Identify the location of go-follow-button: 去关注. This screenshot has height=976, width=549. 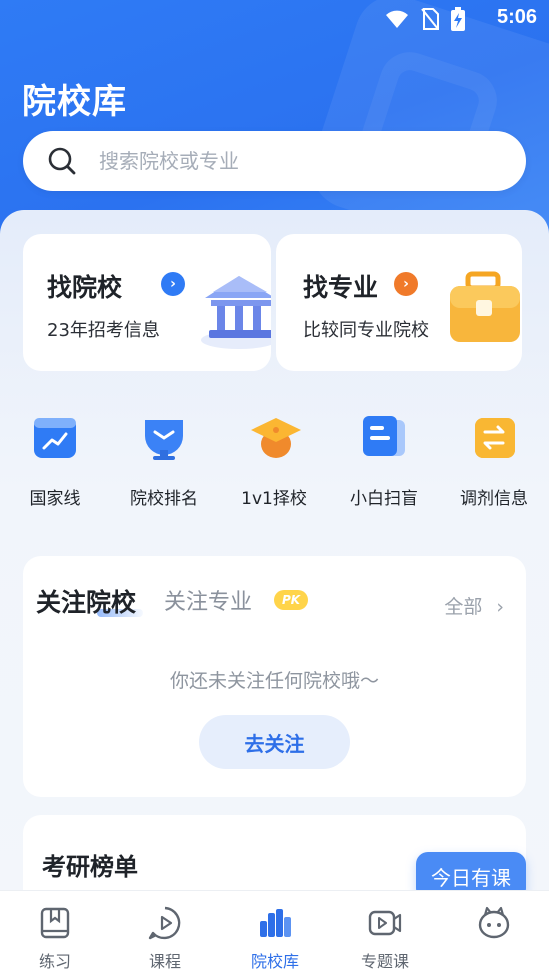
(274, 742).